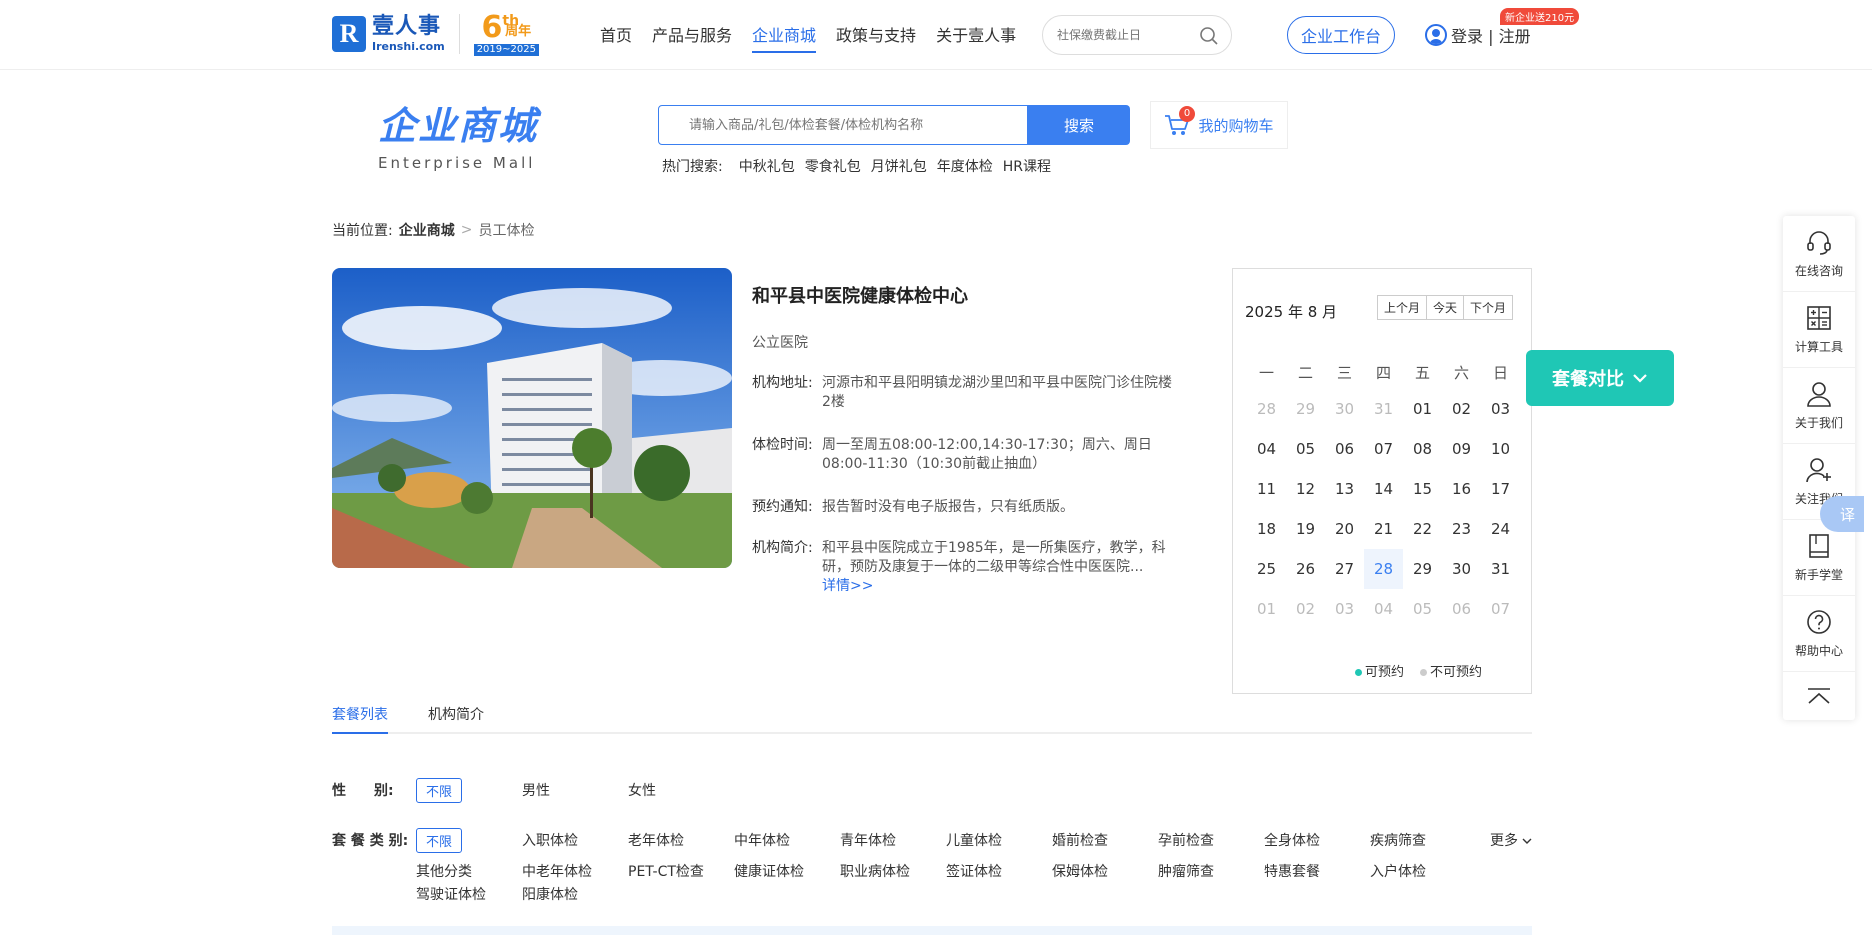 Image resolution: width=1872 pixels, height=935 pixels. I want to click on calendar-day: 16, so click(1461, 489).